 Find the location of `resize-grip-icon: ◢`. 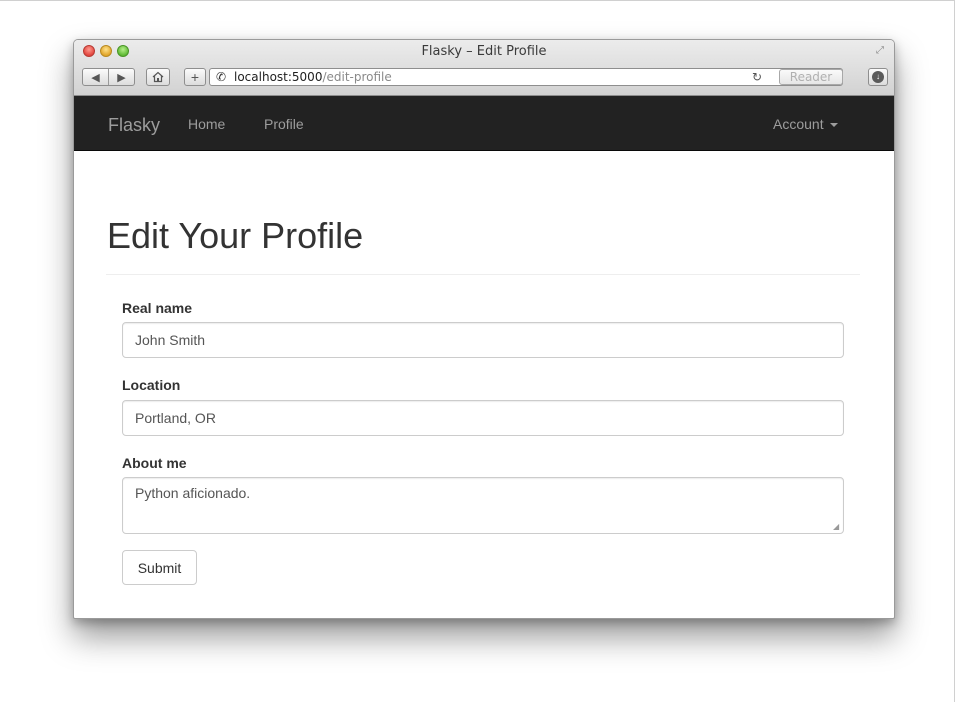

resize-grip-icon: ◢ is located at coordinates (837, 527).